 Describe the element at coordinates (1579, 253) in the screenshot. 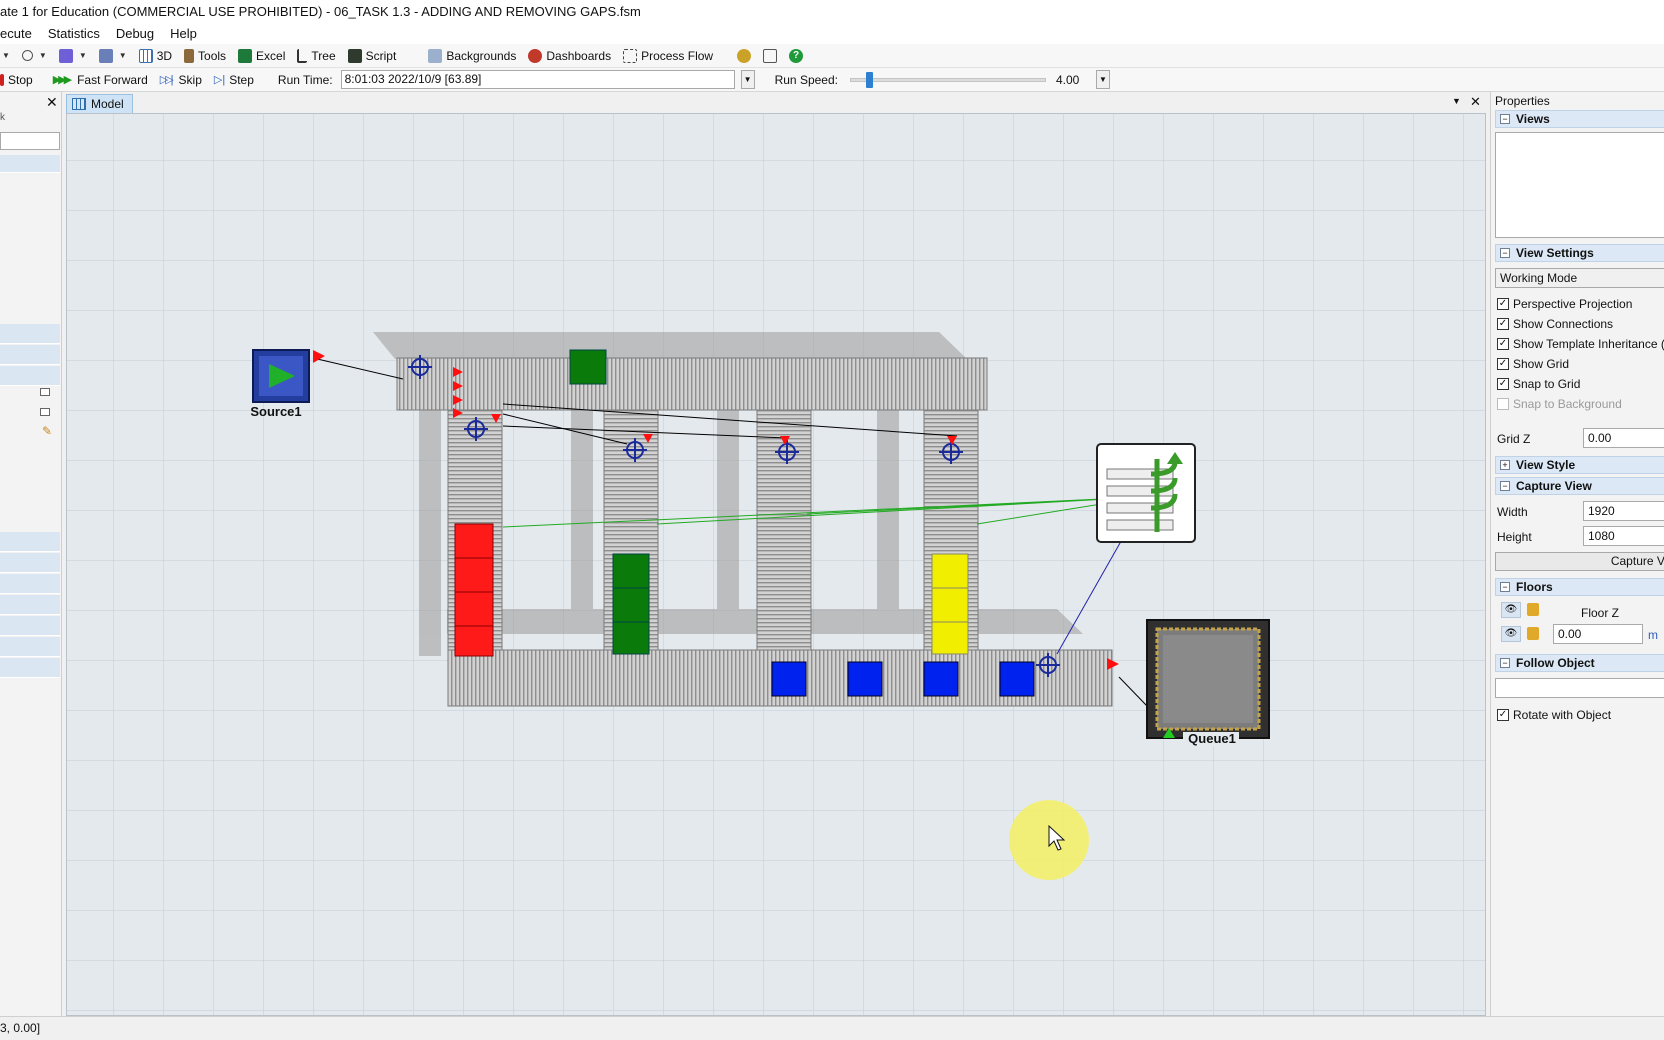

I see `view-settings-header: − View Settings` at that location.